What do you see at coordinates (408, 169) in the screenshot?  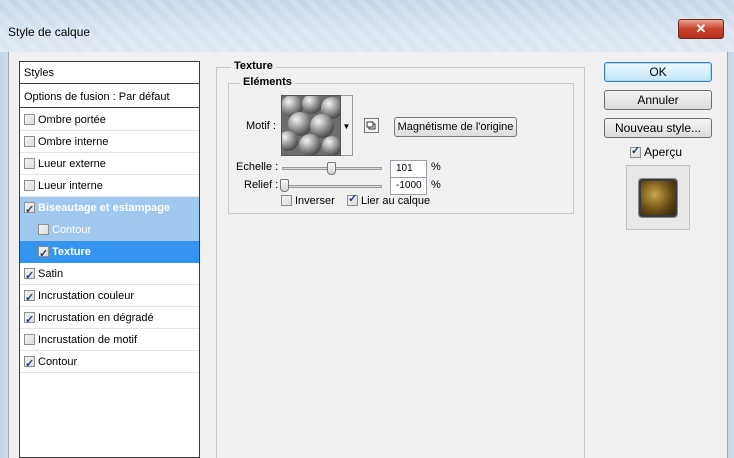 I see `scale-input: 101` at bounding box center [408, 169].